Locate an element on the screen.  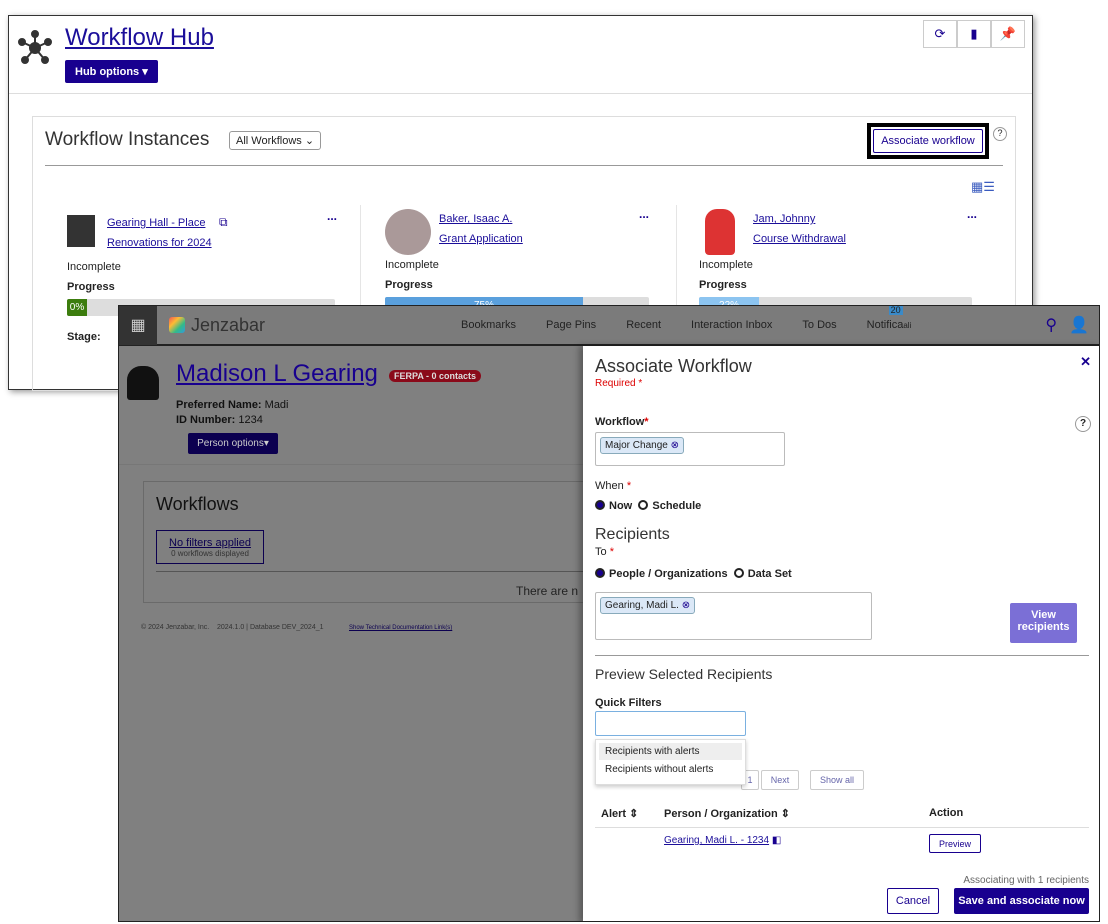
building-icon is located at coordinates (81, 231).